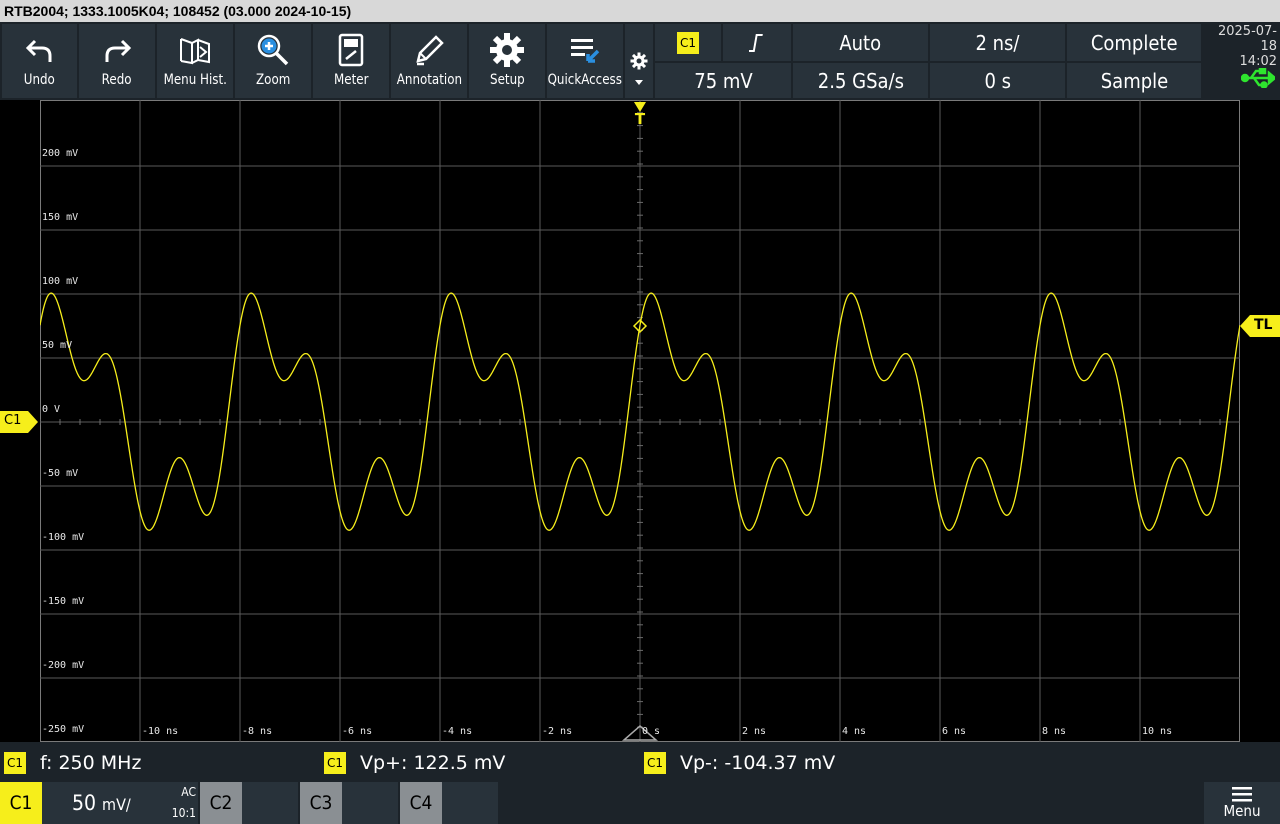 The width and height of the screenshot is (1280, 824). I want to click on trigger-level: 75 mV, so click(723, 80).